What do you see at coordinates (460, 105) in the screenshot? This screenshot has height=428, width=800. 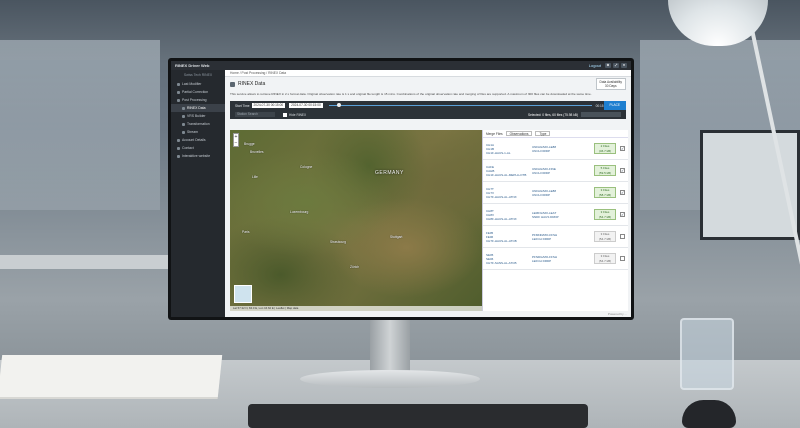 I see `time-slider` at bounding box center [460, 105].